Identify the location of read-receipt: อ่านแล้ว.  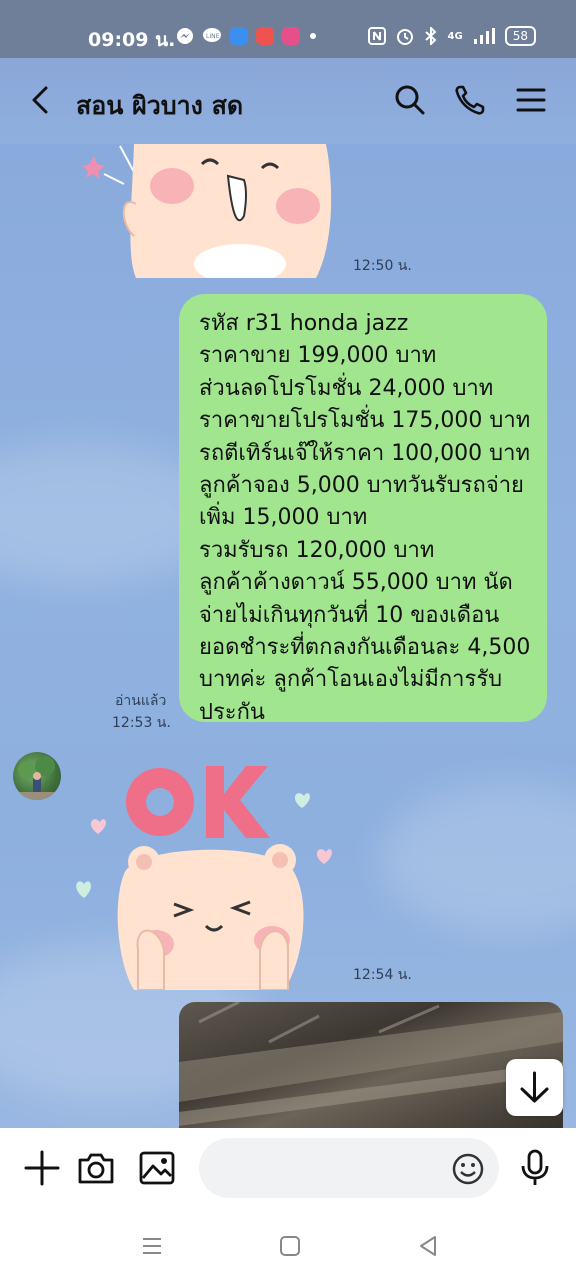
(141, 701).